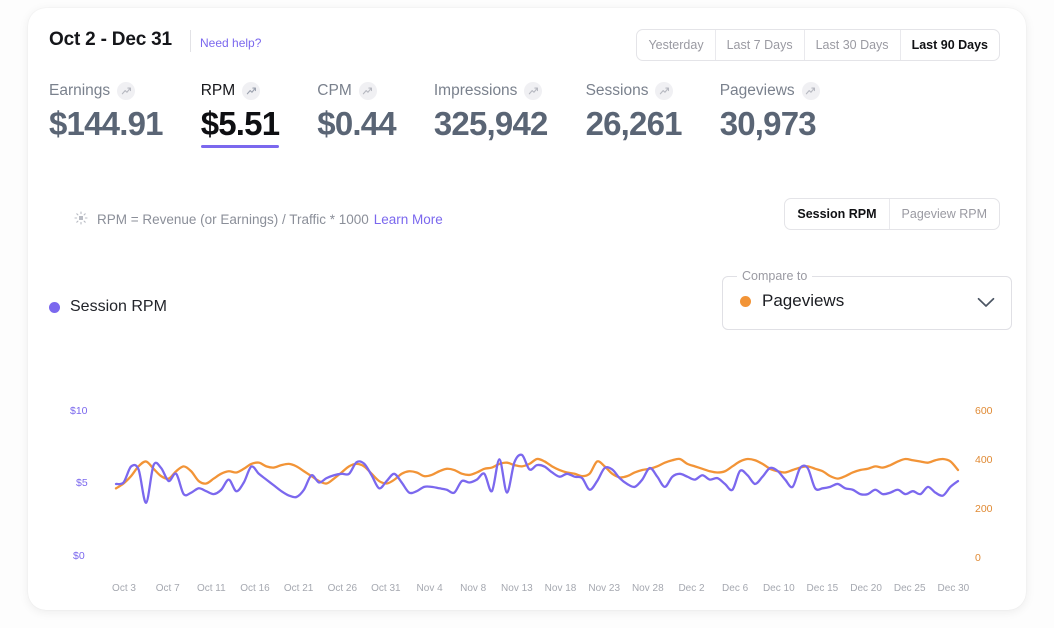 Image resolution: width=1054 pixels, height=628 pixels. Describe the element at coordinates (299, 588) in the screenshot. I see `x-axis-tick-label: Oct 21` at that location.